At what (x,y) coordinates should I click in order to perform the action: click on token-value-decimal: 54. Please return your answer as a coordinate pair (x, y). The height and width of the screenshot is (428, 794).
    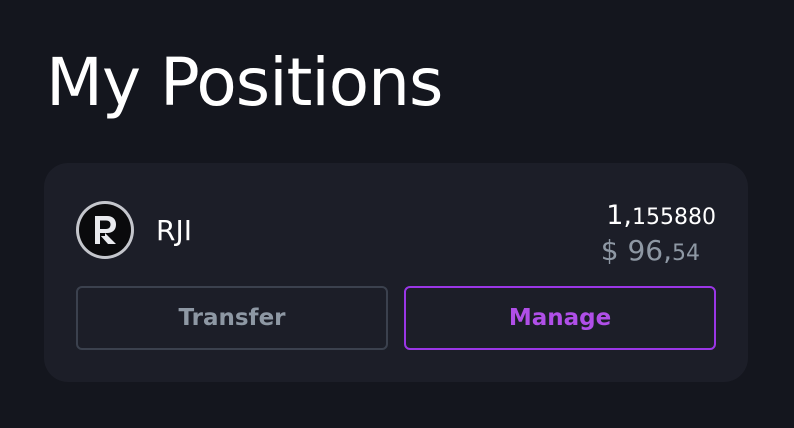
    Looking at the image, I should click on (686, 253).